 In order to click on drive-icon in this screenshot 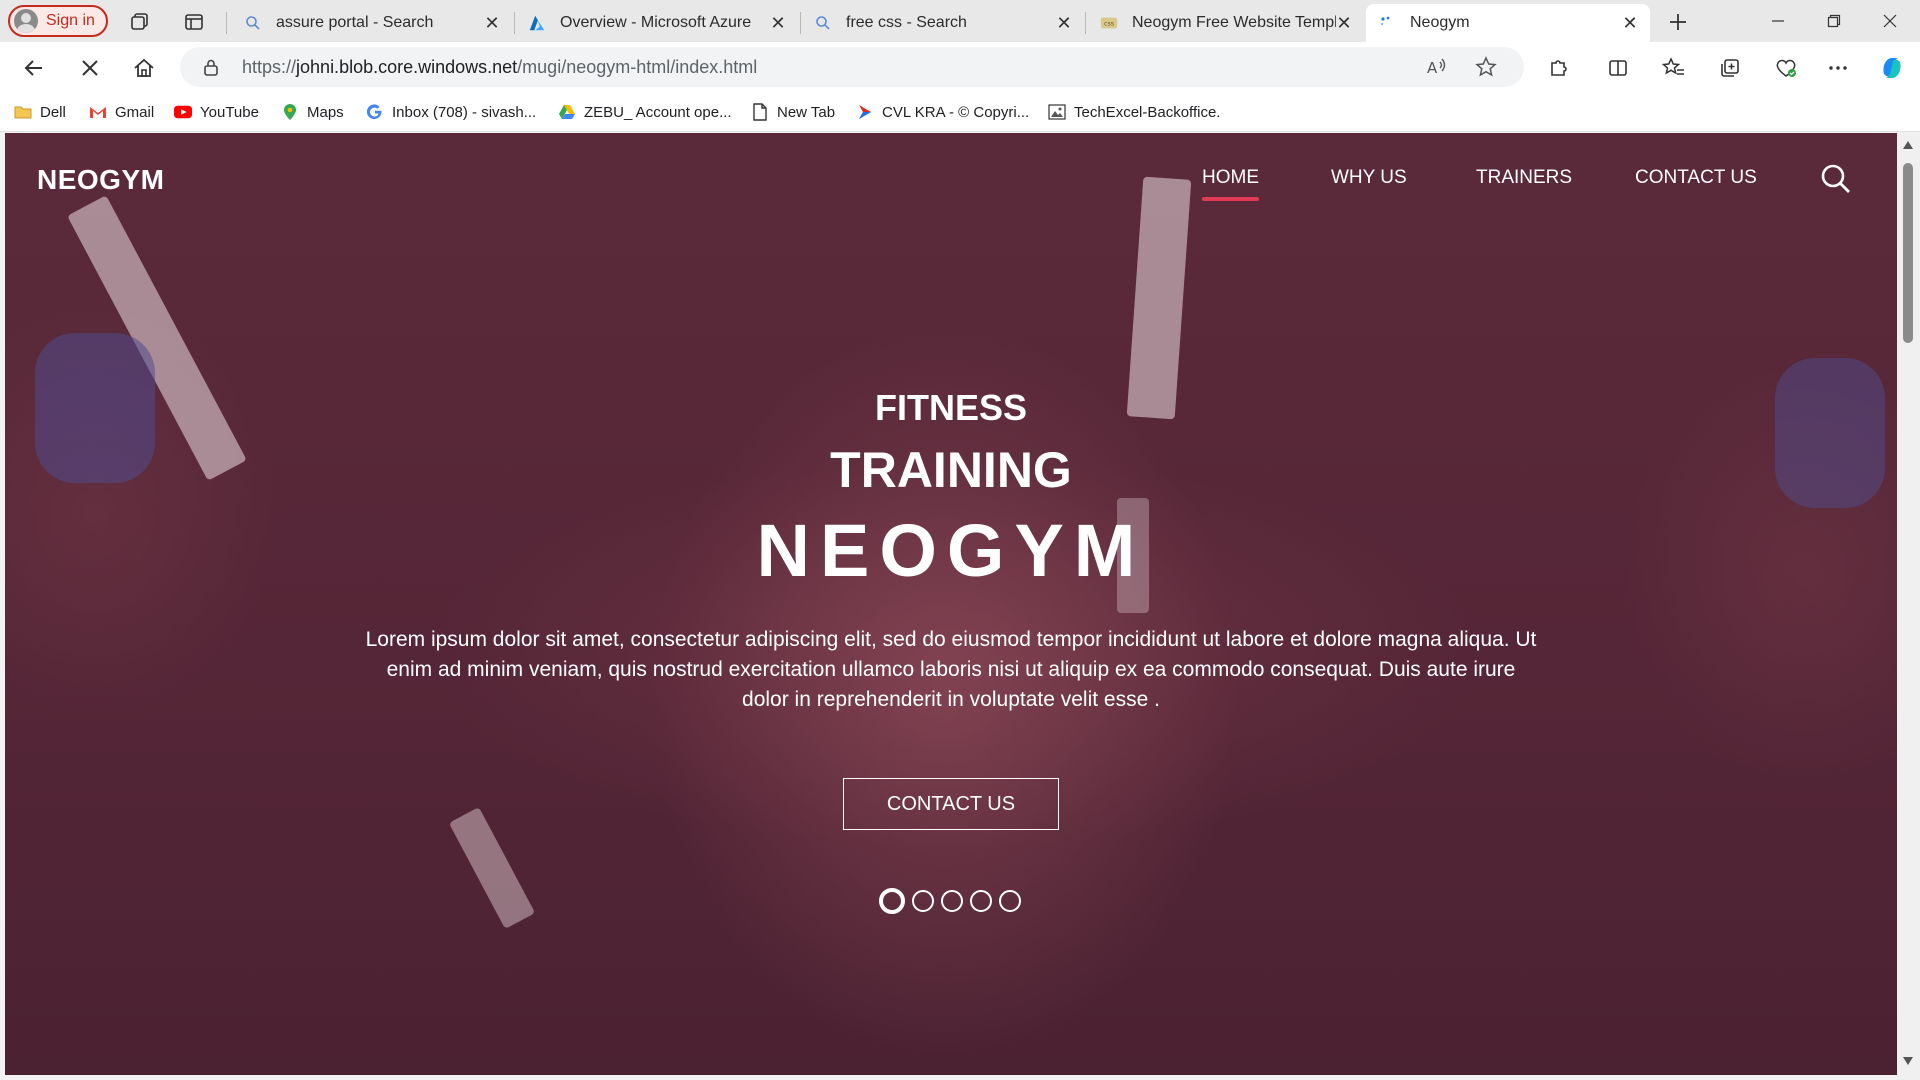, I will do `click(567, 112)`.